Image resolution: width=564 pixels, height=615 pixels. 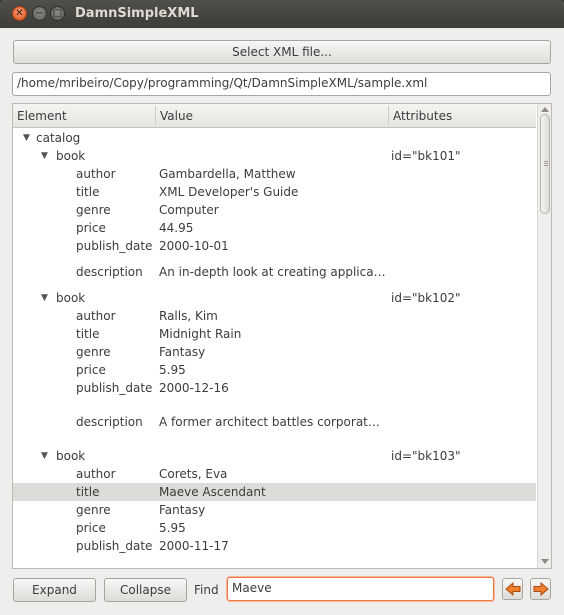 What do you see at coordinates (212, 492) in the screenshot?
I see `element-value: Maeve Ascendant` at bounding box center [212, 492].